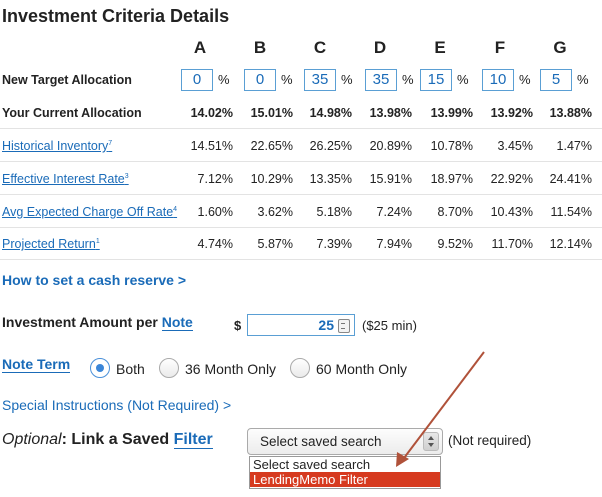 The image size is (602, 497). Describe the element at coordinates (515, 146) in the screenshot. I see `historical-cell-f: 3.45%` at that location.